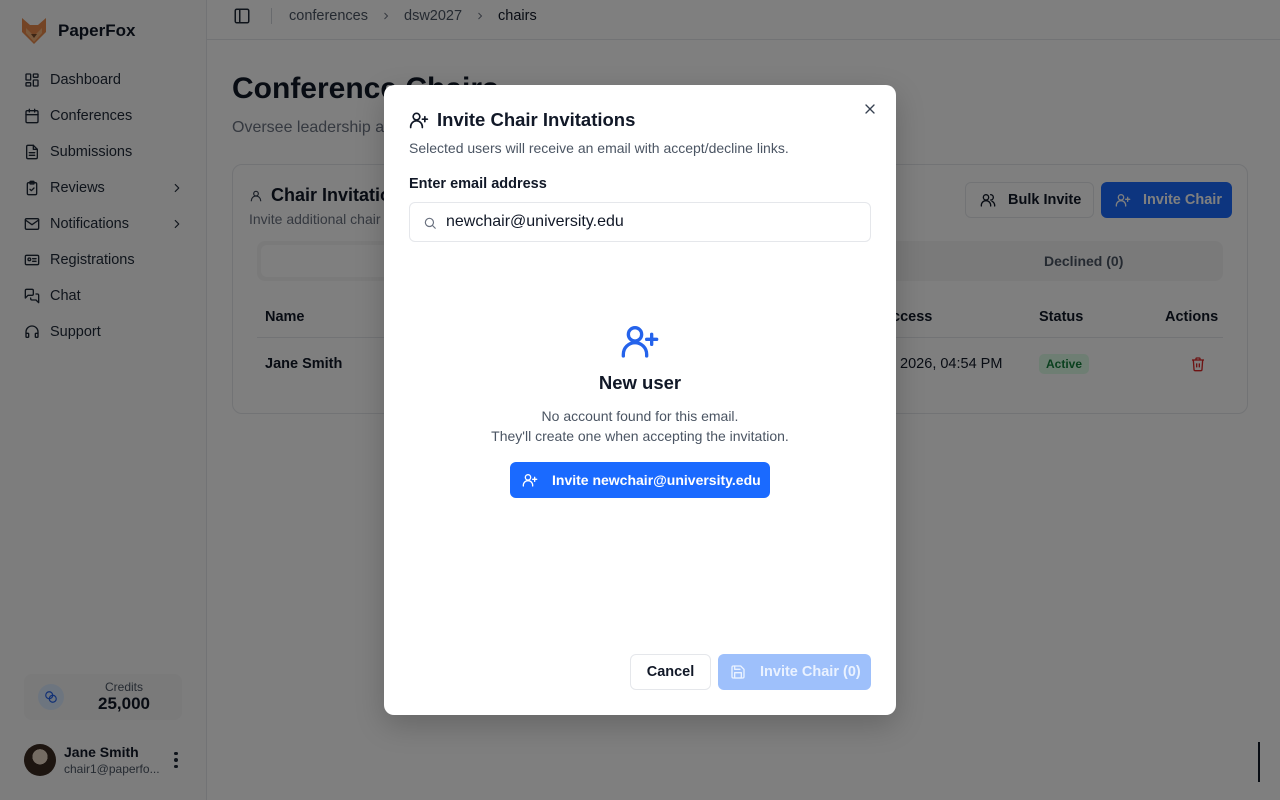  I want to click on invite-new-user-button: Invite newchair@university.edu, so click(640, 480).